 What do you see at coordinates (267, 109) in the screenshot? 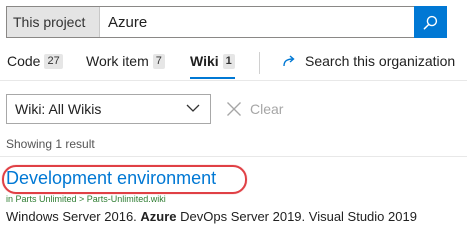
I see `clear-label: Clear` at bounding box center [267, 109].